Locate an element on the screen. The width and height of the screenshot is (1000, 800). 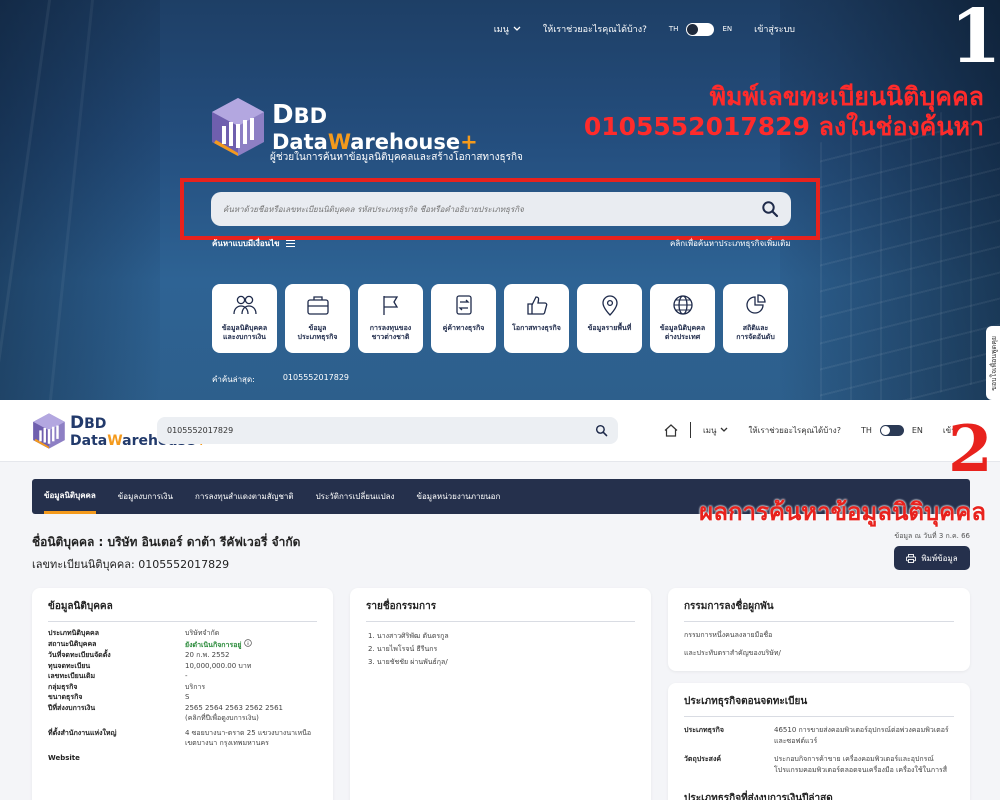
flag-icon is located at coordinates (390, 305).